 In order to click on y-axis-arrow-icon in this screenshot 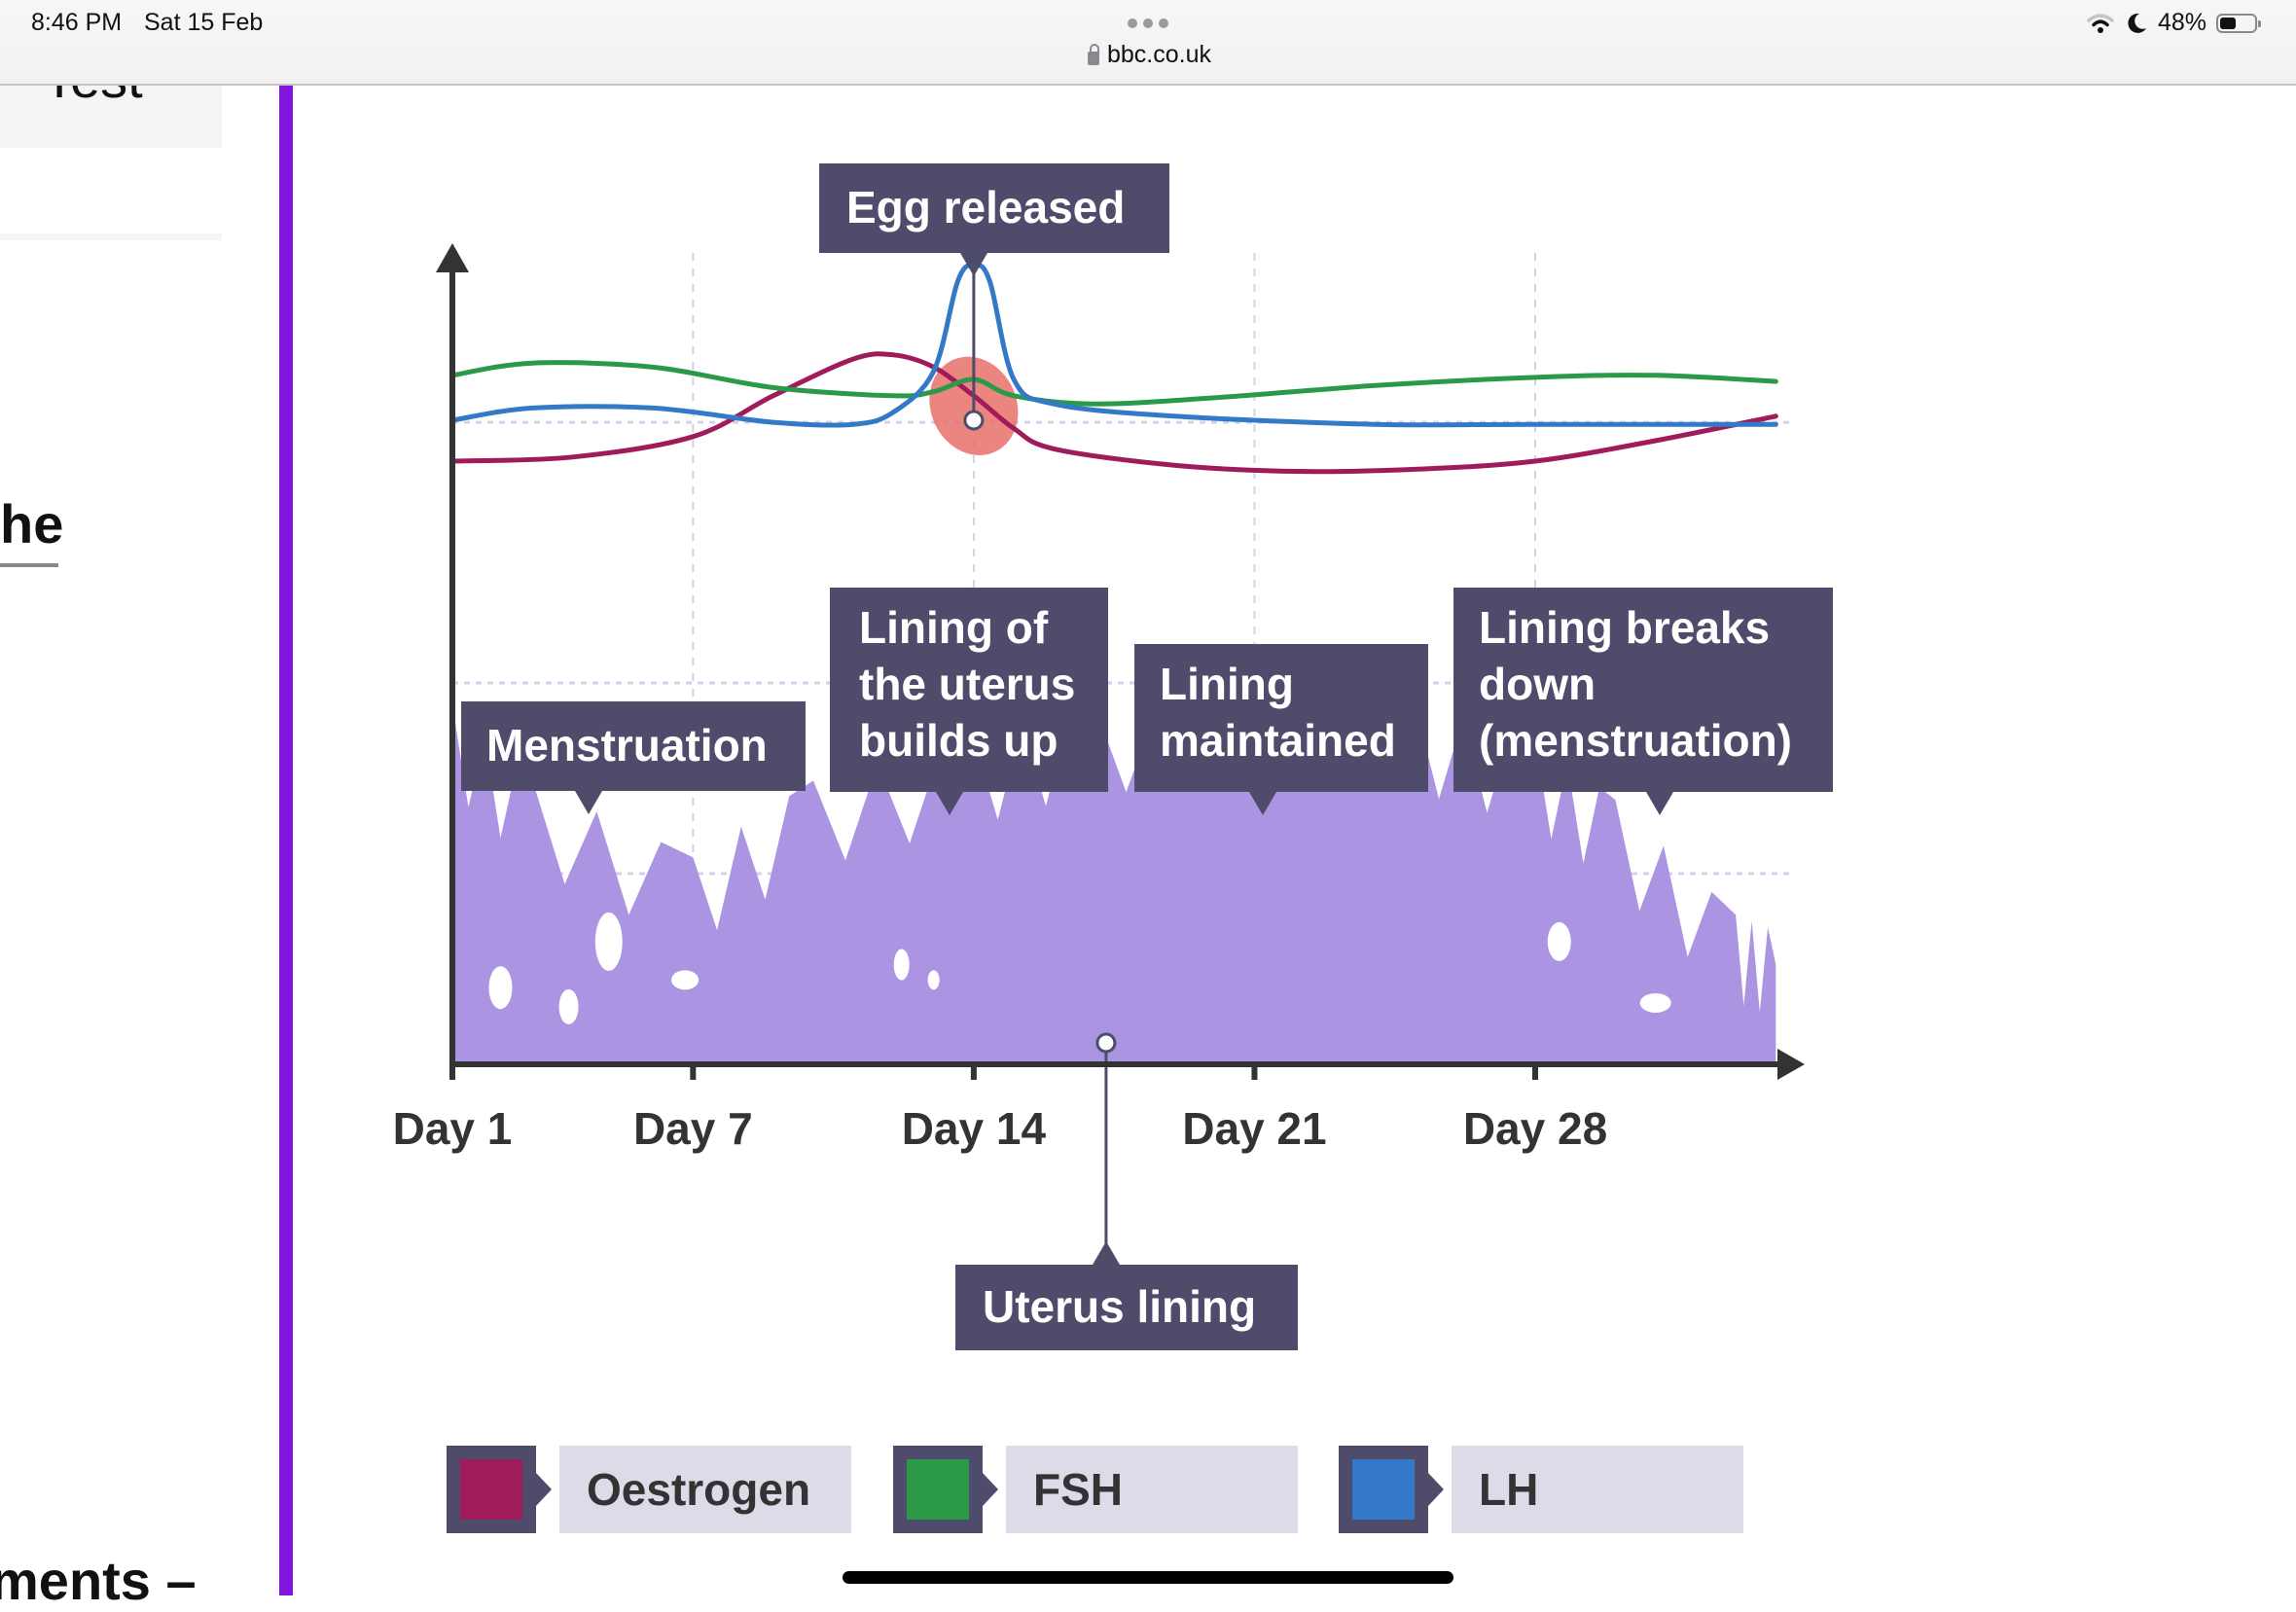, I will do `click(452, 257)`.